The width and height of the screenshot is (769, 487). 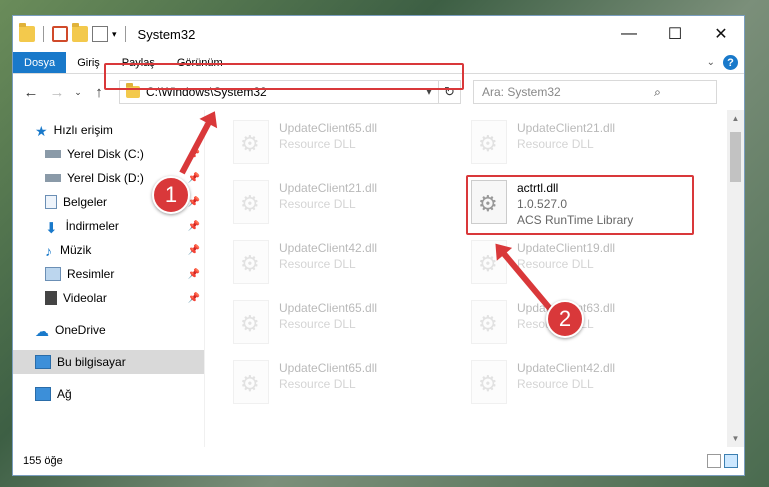 I want to click on tab-file: Dosya, so click(x=40, y=62).